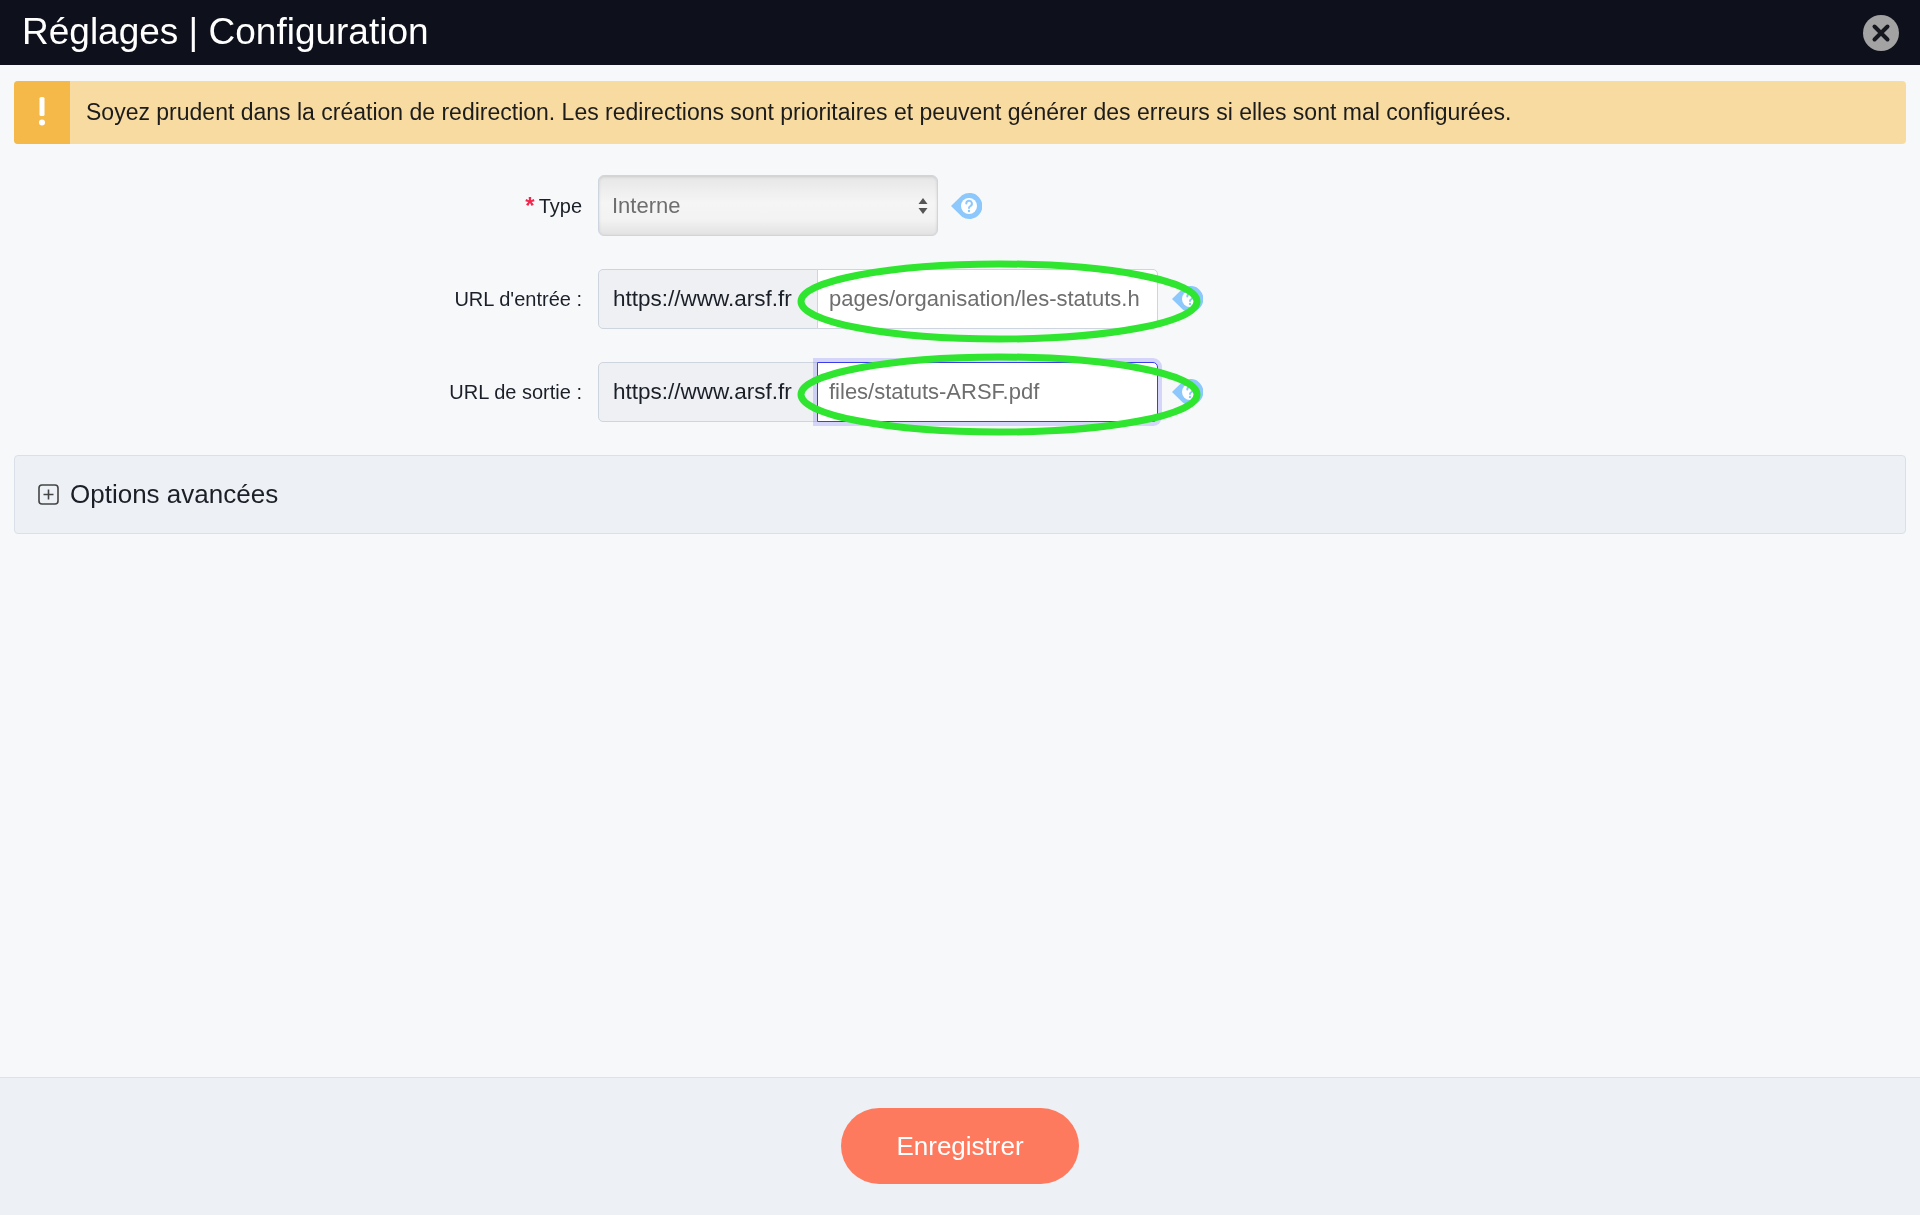 The width and height of the screenshot is (1920, 1215). I want to click on alert-text: Soyez prudent dans la création de redirection. Les redirections sont prioritaires et peuvent générer des erreurs si elles sont mal configurées., so click(798, 113).